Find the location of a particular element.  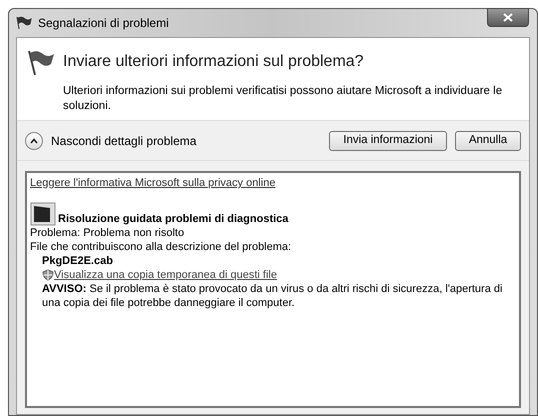

privacy-link: Leggere l'informativa Microsoft sulla privacy online is located at coordinates (153, 183).